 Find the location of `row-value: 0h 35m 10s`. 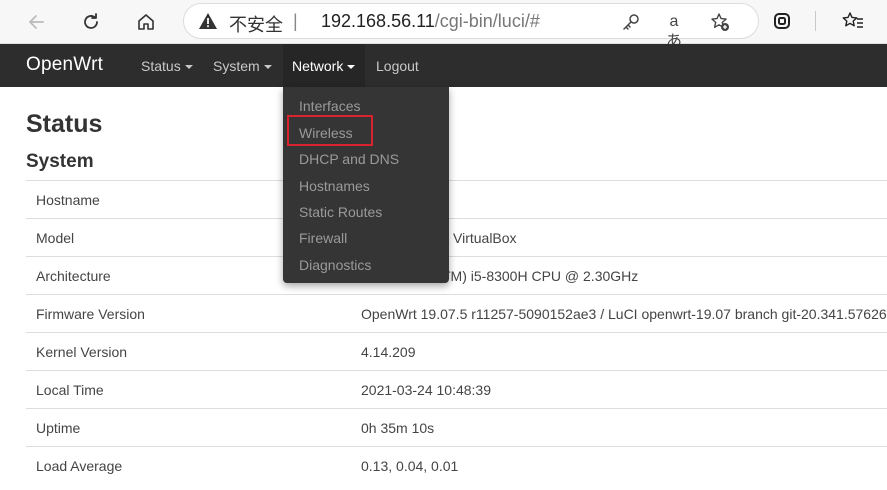

row-value: 0h 35m 10s is located at coordinates (398, 428).